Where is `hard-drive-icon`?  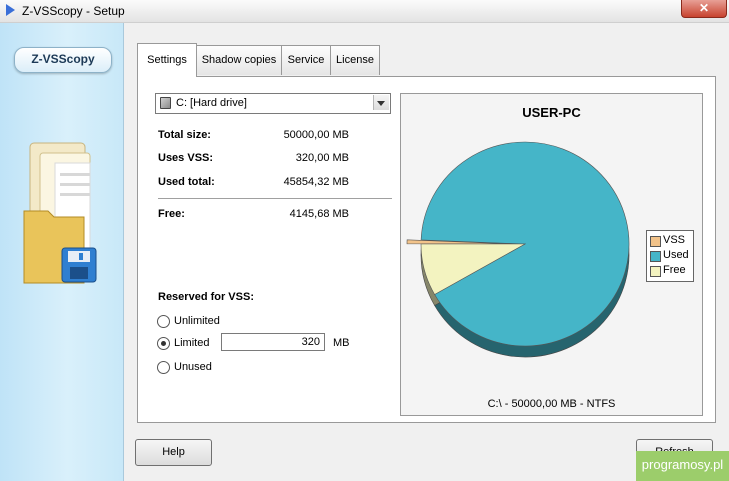 hard-drive-icon is located at coordinates (165, 103).